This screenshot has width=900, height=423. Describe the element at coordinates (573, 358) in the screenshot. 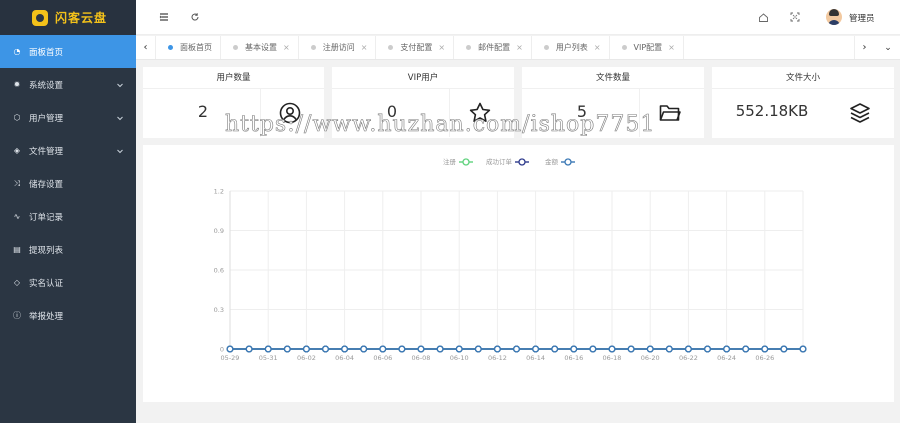

I see `x-tick-label: 06-16` at that location.